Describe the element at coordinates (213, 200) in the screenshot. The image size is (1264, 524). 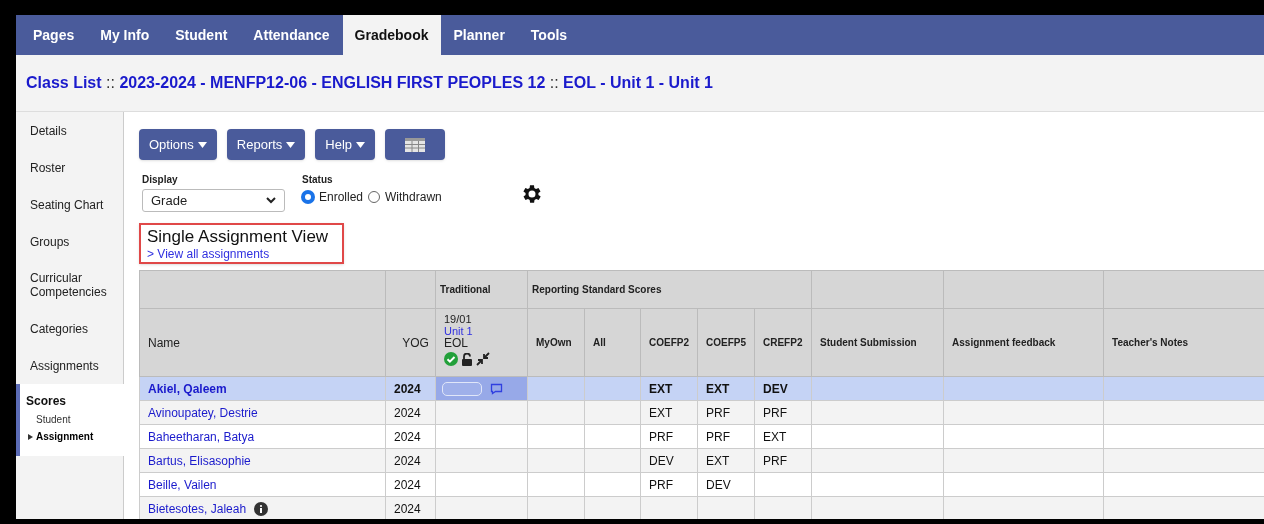
I see `display-select: Grade` at that location.